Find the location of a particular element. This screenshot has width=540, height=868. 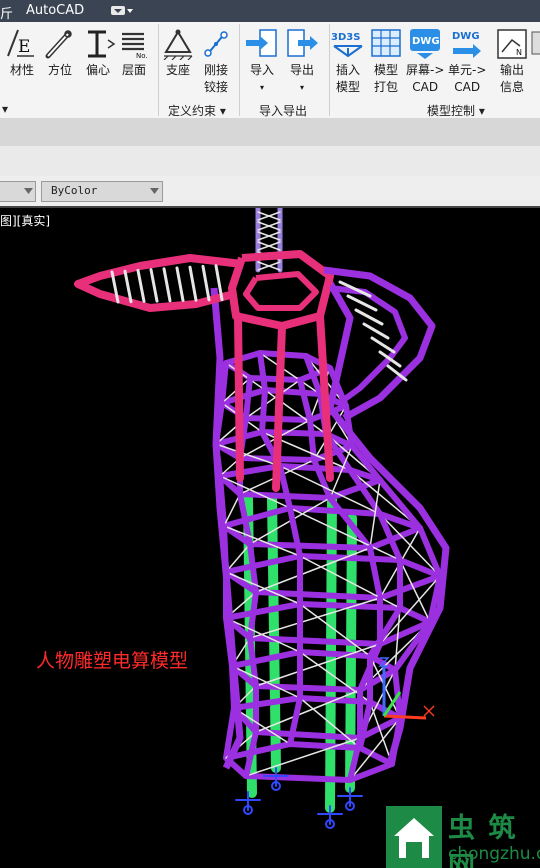

ribbon-button-label: 模型 打包 is located at coordinates (385, 78).